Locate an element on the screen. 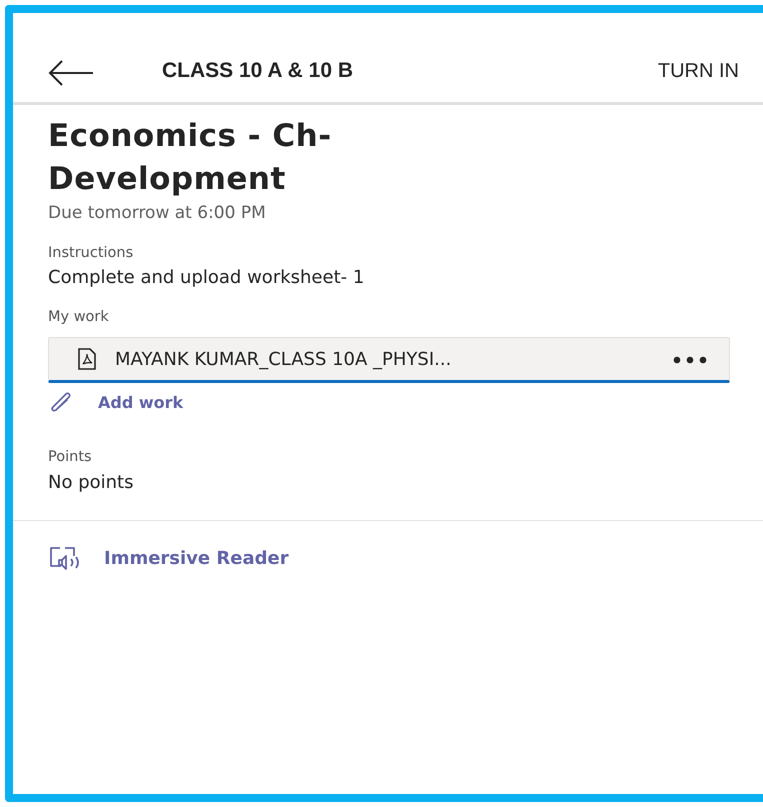 Image resolution: width=763 pixels, height=807 pixels. my-work-label: My work is located at coordinates (79, 318).